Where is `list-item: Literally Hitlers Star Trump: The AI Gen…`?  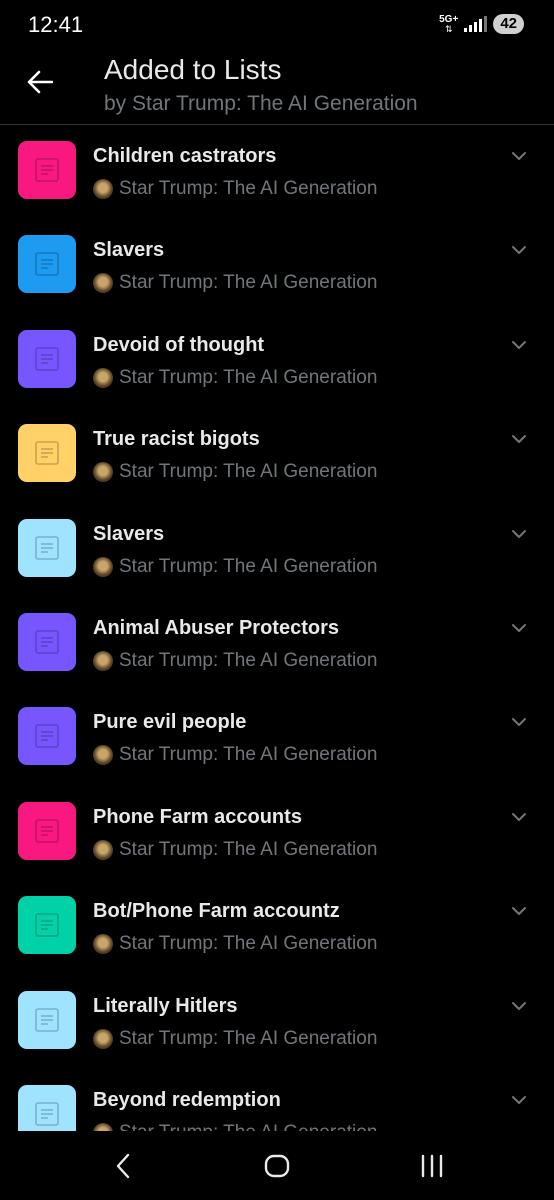
list-item: Literally Hitlers Star Trump: The AI Gen… is located at coordinates (277, 1022).